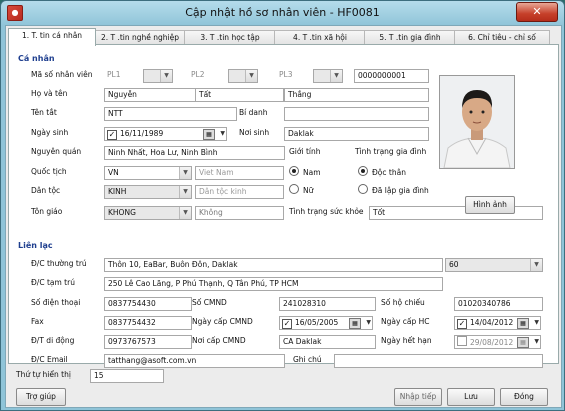  What do you see at coordinates (494, 265) in the screenshot?
I see `permanent-province-select: 60 ▼` at bounding box center [494, 265].